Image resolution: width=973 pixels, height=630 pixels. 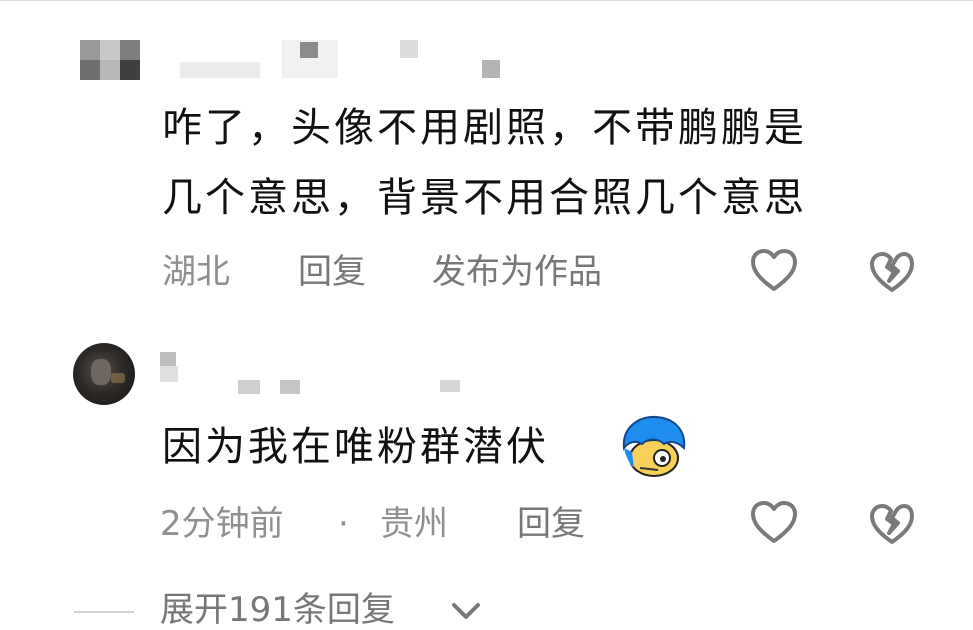 I want to click on comment-text-line: 咋了，头像不用剧照，不带鹏鹏是, so click(x=484, y=128).